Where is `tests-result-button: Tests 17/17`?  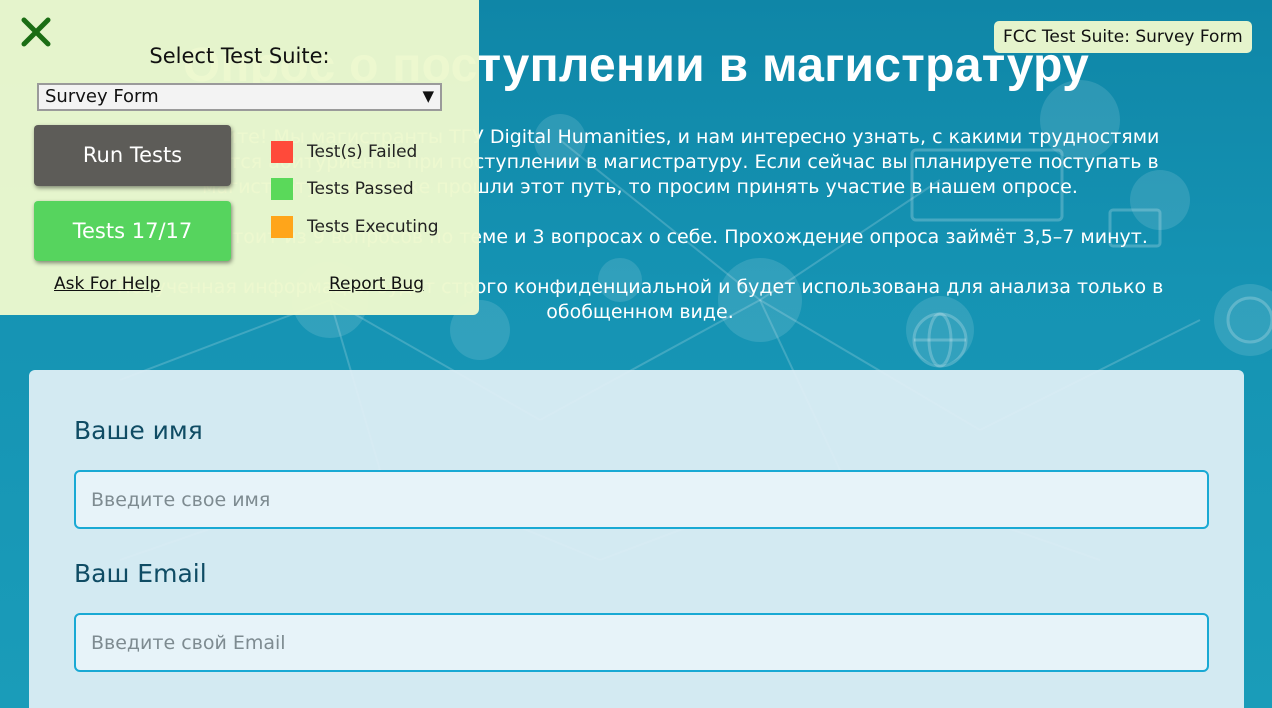 tests-result-button: Tests 17/17 is located at coordinates (132, 231).